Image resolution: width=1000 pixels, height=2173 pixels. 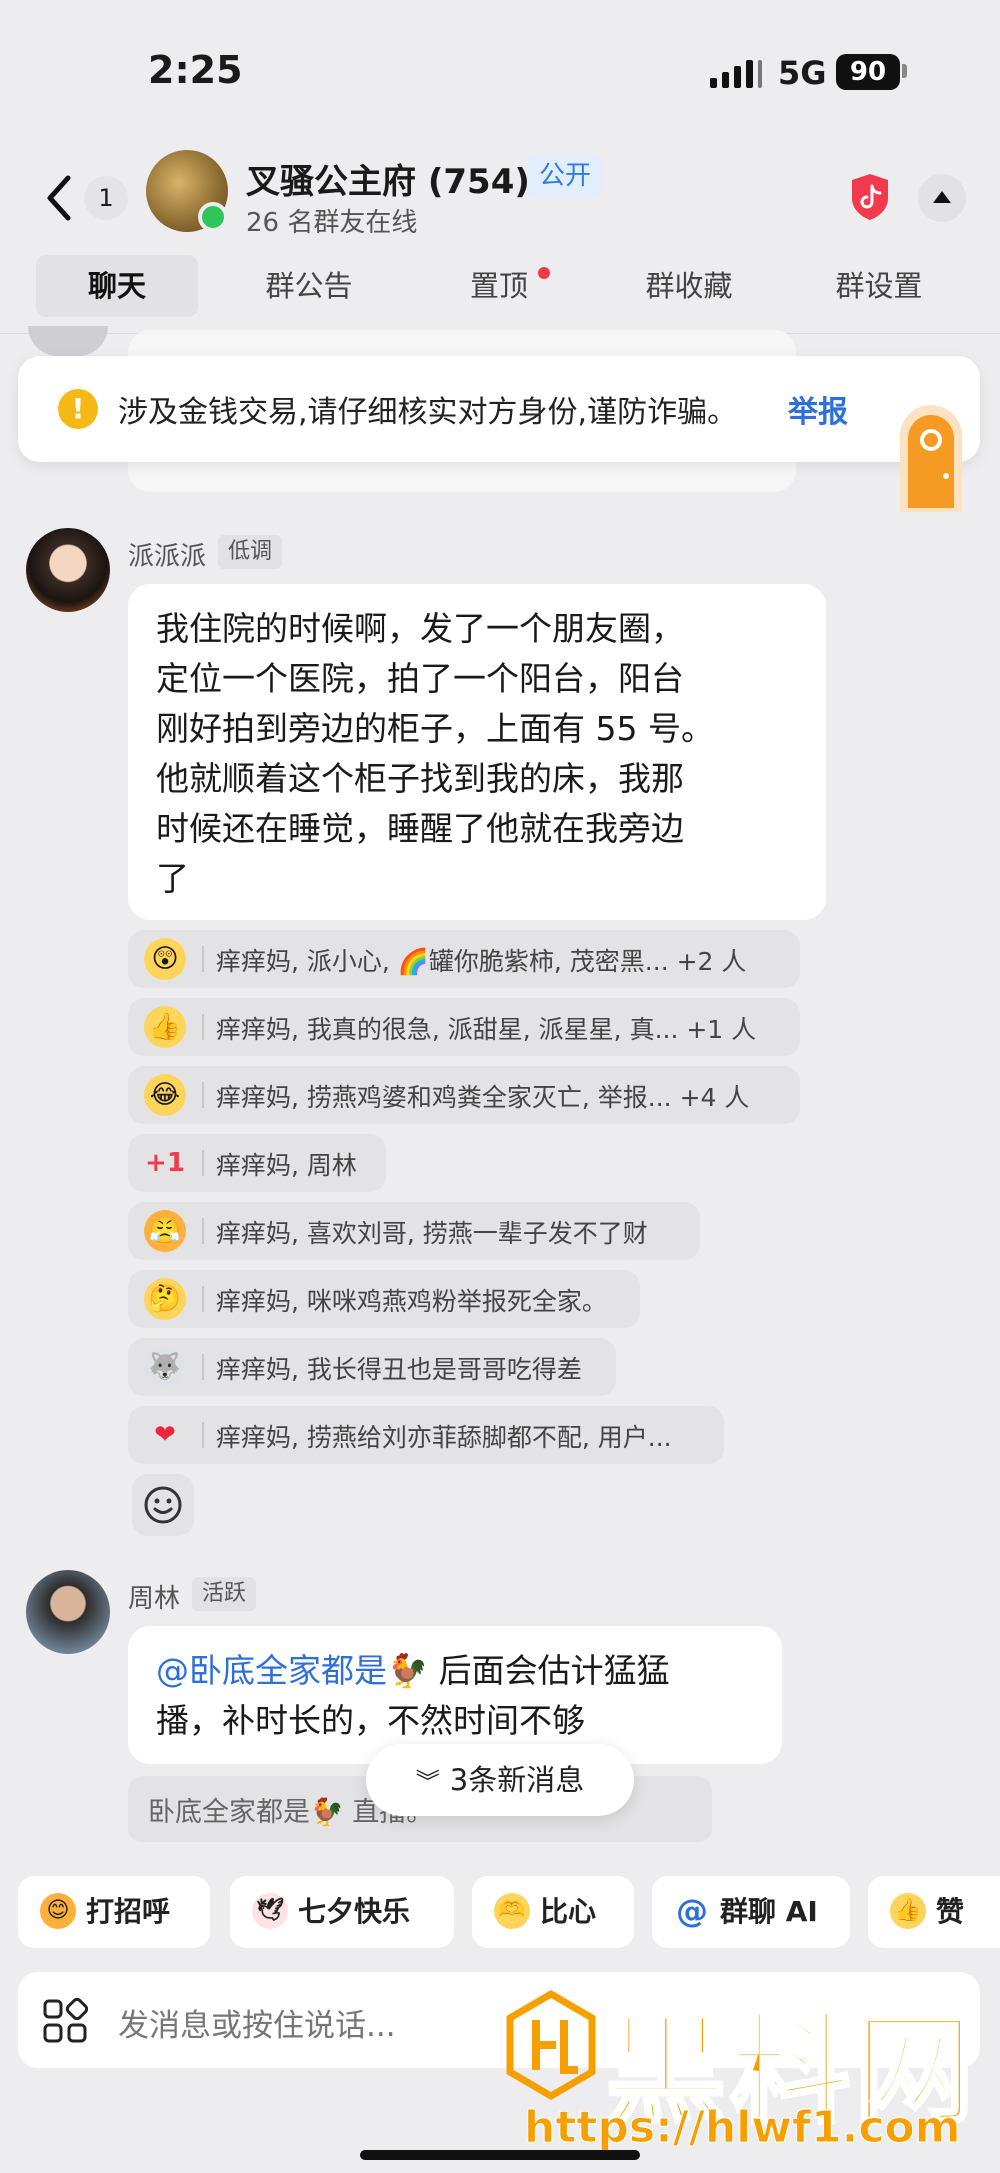 I want to click on tab-favorites: 群收藏, so click(x=689, y=286).